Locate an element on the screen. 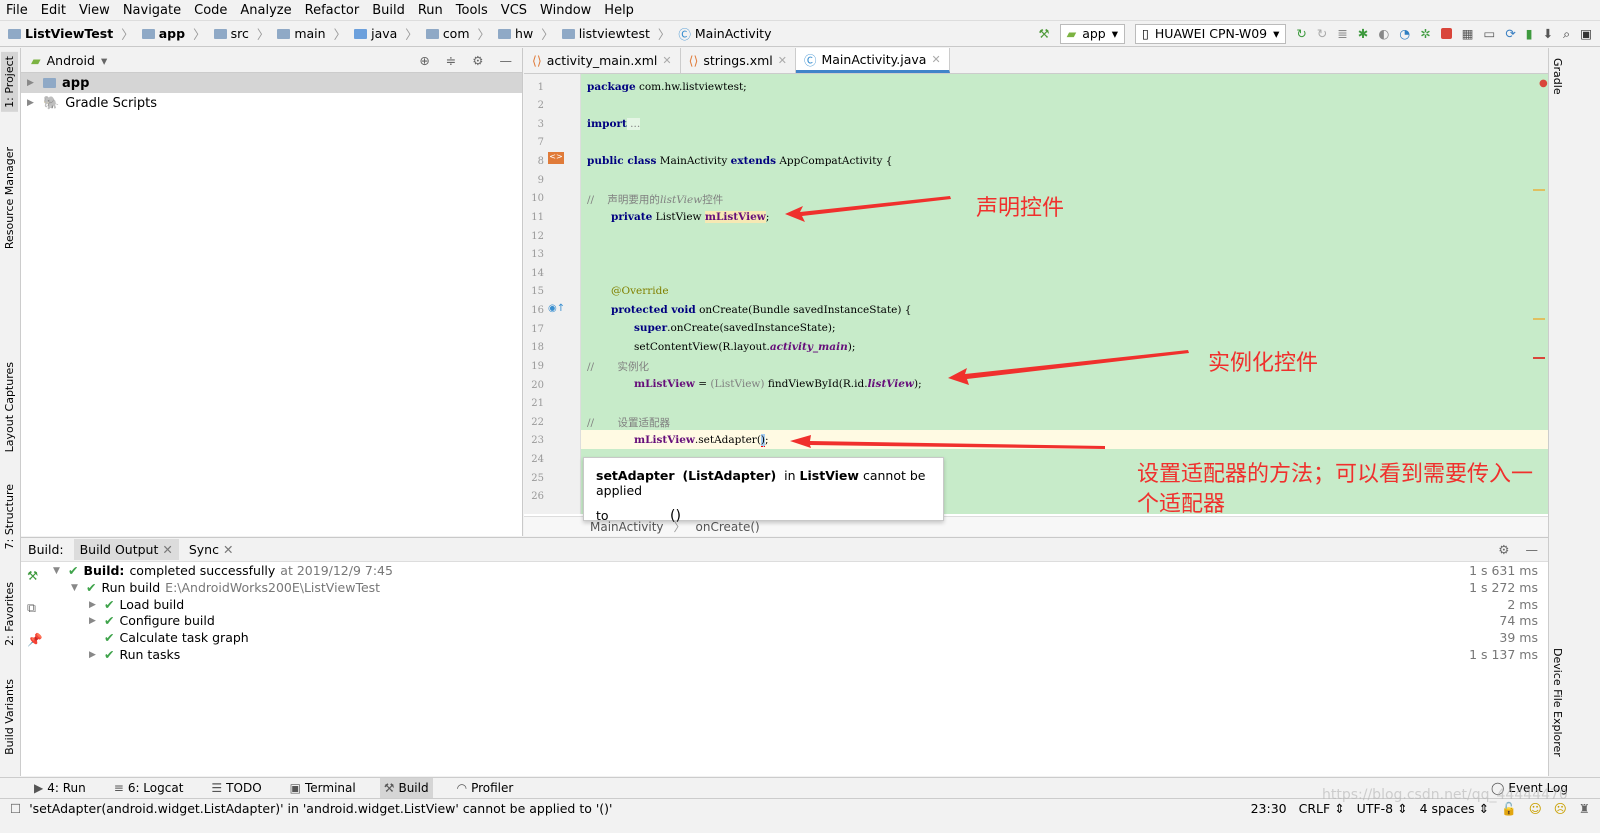  error-marker is located at coordinates (1539, 358).